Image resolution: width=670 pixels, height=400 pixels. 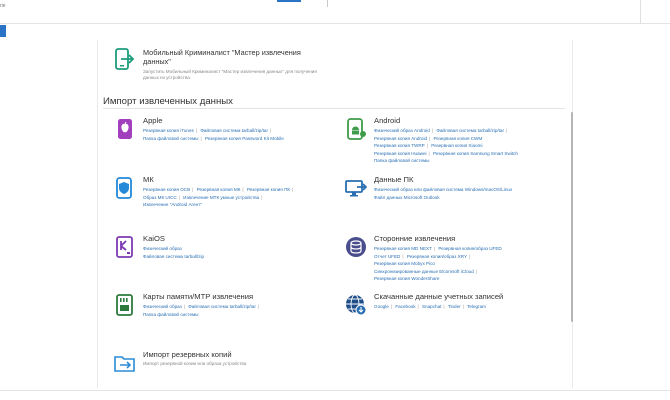 I want to click on mk-link-android-agent: Извлечение "Android Агент", so click(x=172, y=204).